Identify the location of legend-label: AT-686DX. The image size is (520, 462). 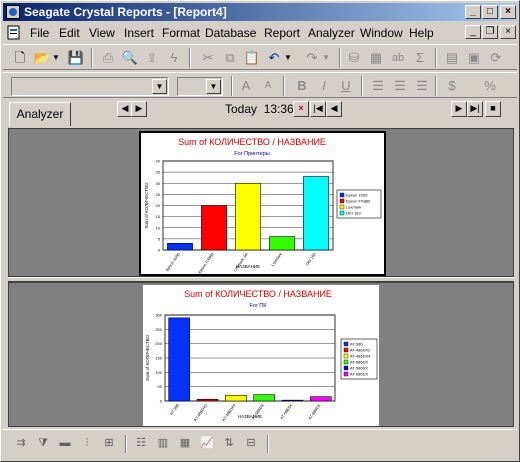
(359, 374).